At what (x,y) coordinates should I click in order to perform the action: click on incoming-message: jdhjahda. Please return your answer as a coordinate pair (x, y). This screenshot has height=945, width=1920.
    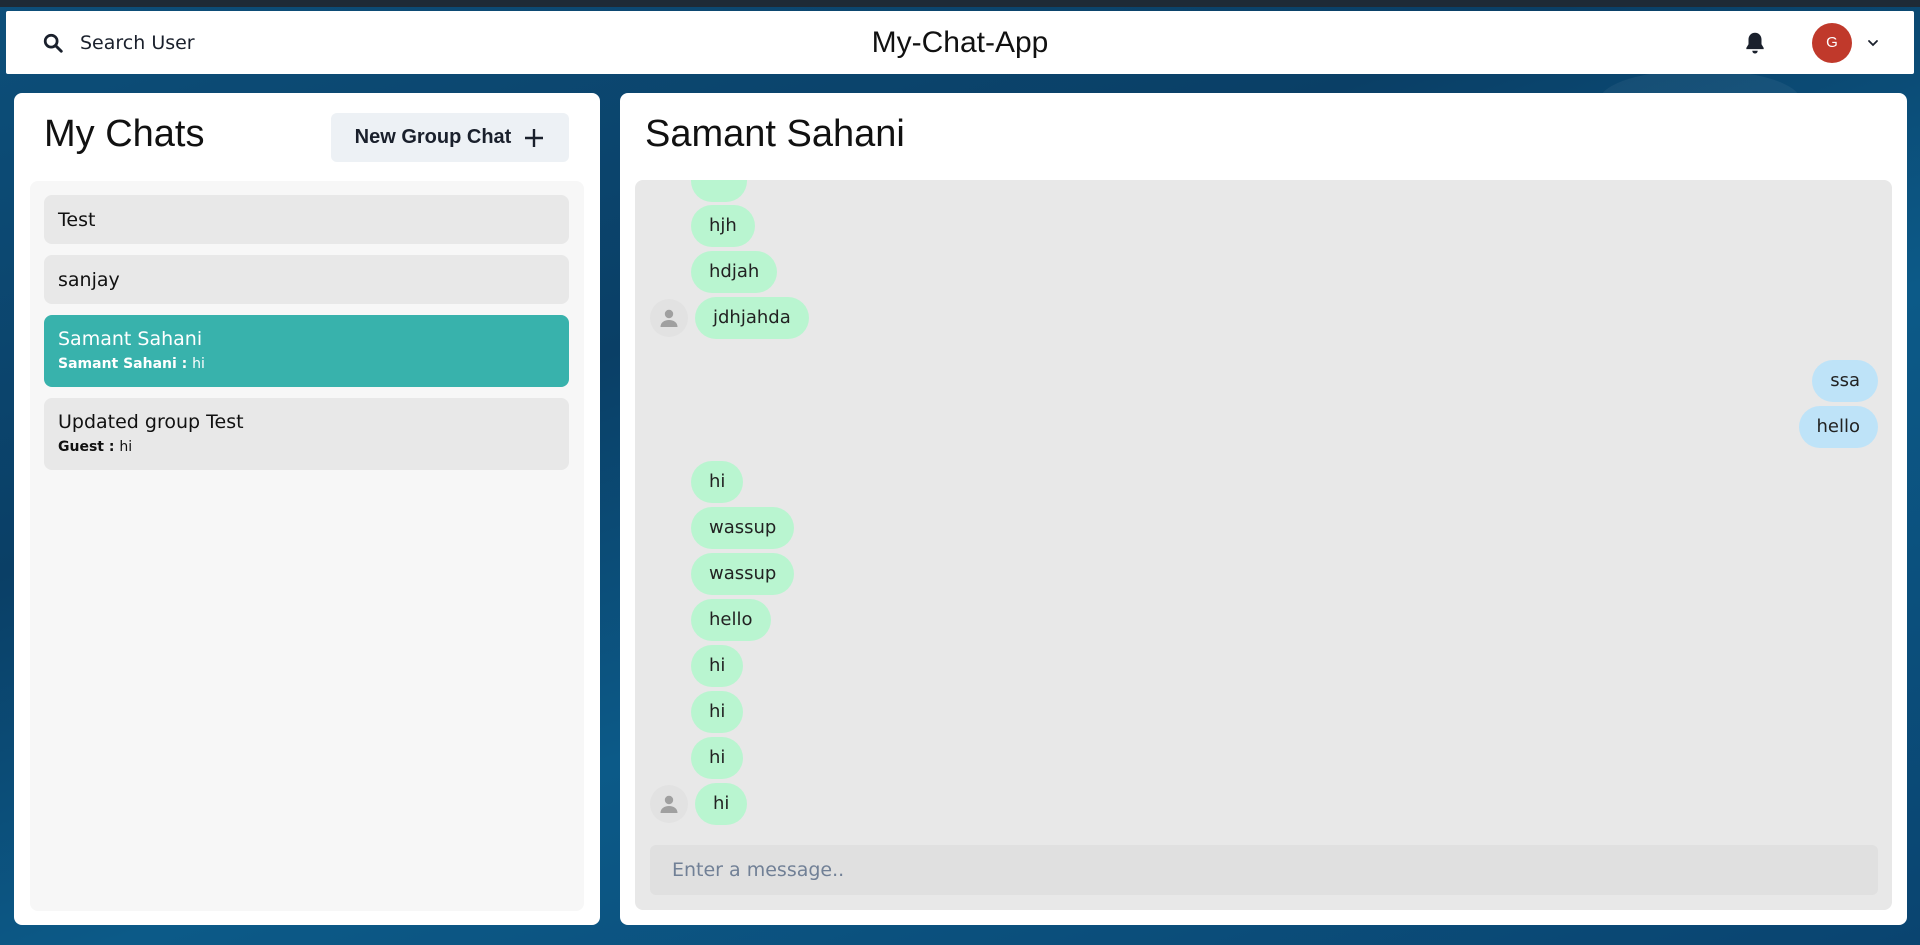
    Looking at the image, I should click on (752, 318).